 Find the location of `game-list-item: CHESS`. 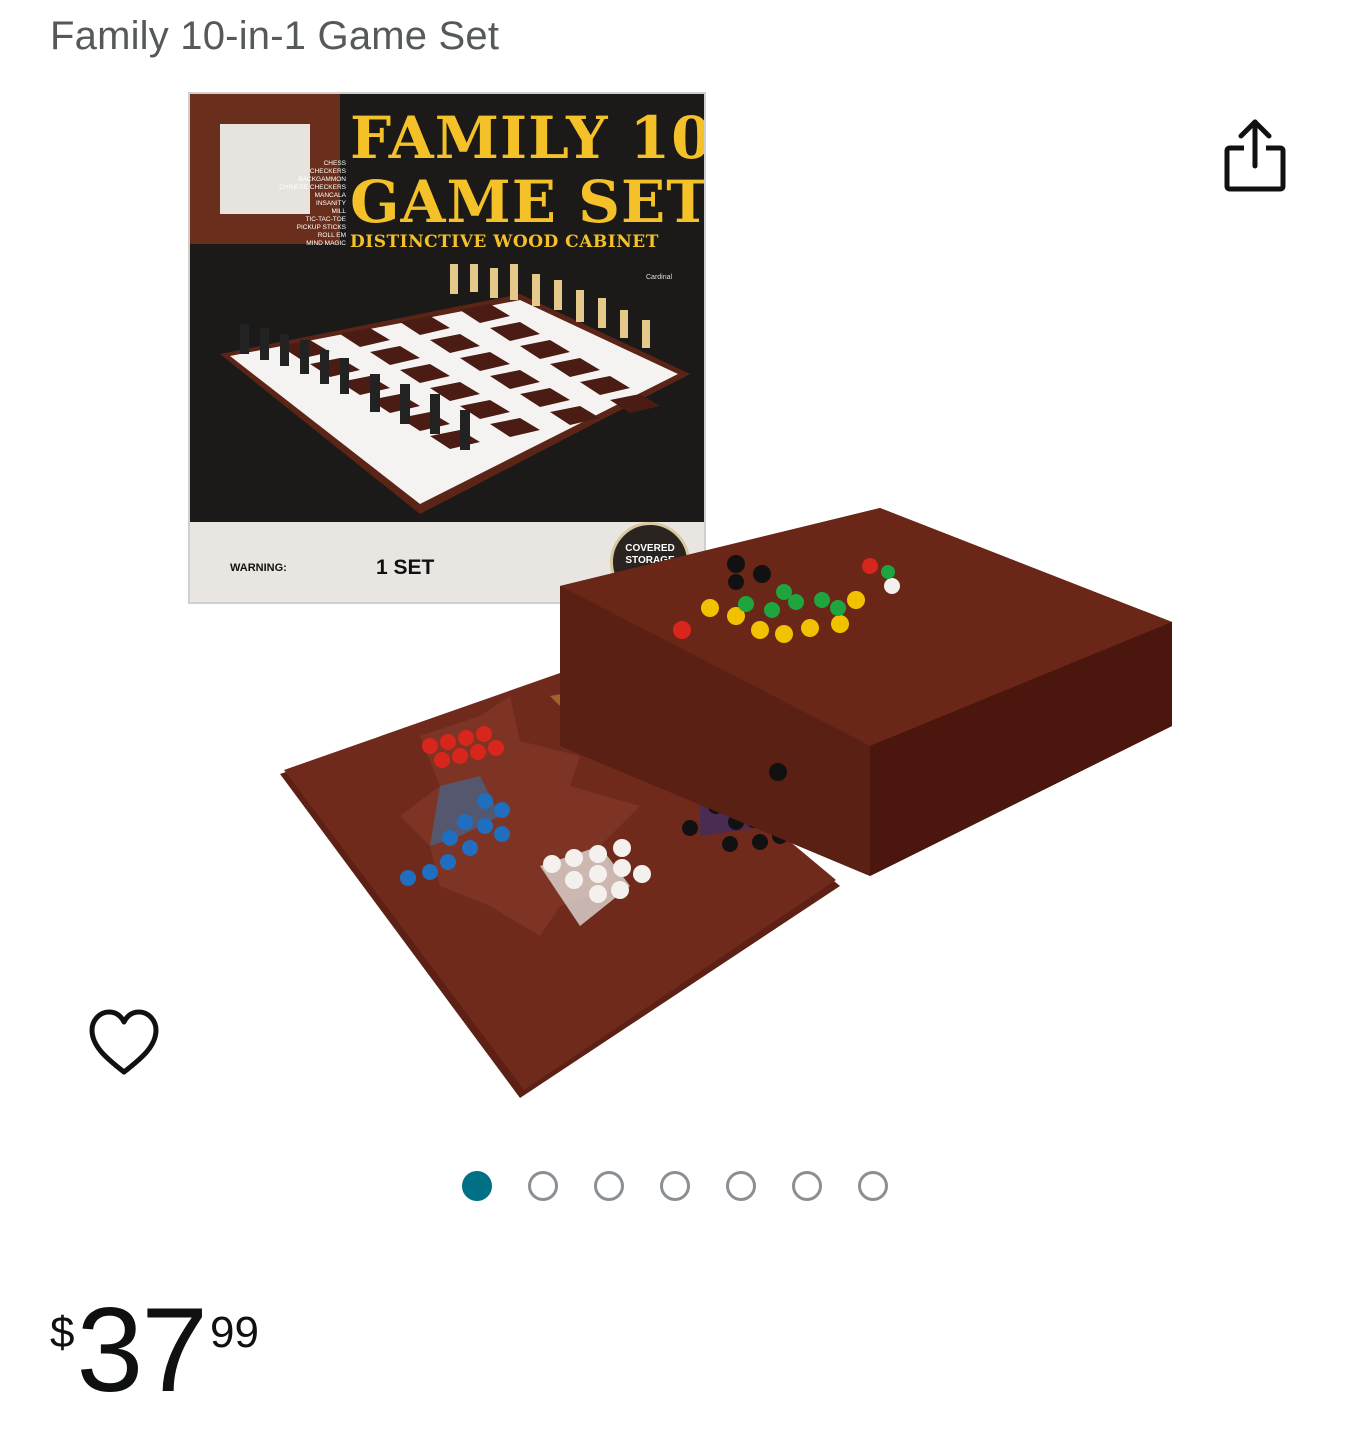

game-list-item: CHESS is located at coordinates (334, 163).